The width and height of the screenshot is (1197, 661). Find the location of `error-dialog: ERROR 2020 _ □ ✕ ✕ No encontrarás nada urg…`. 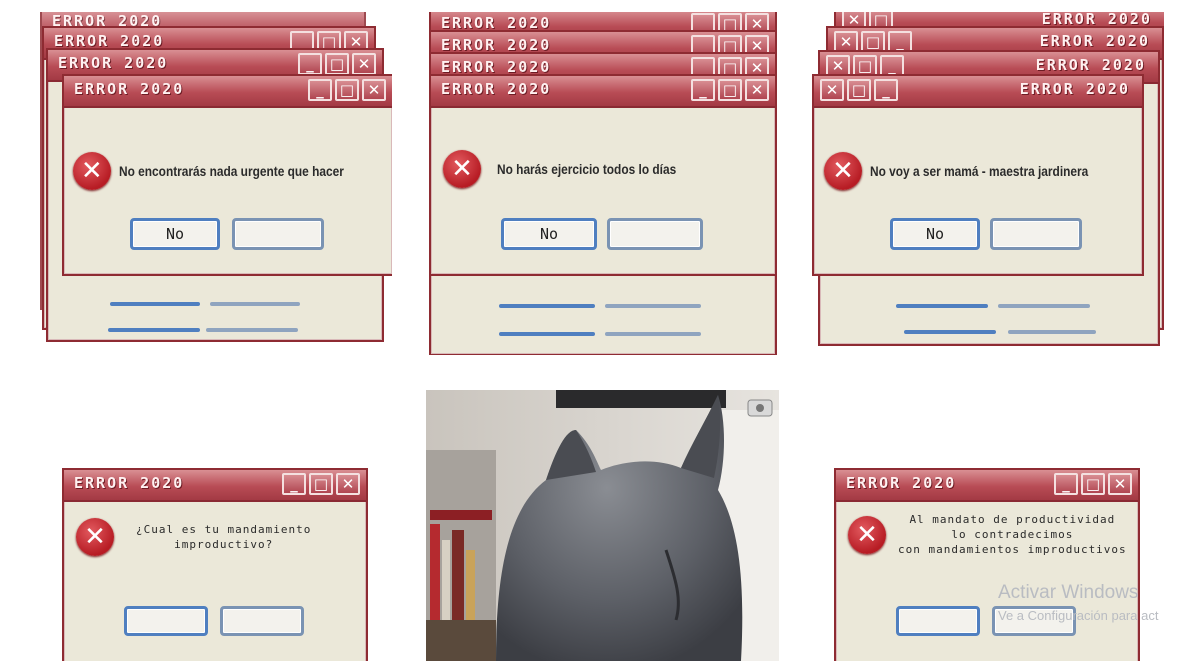

error-dialog: ERROR 2020 _ □ ✕ ✕ No encontrarás nada urg… is located at coordinates (227, 175).